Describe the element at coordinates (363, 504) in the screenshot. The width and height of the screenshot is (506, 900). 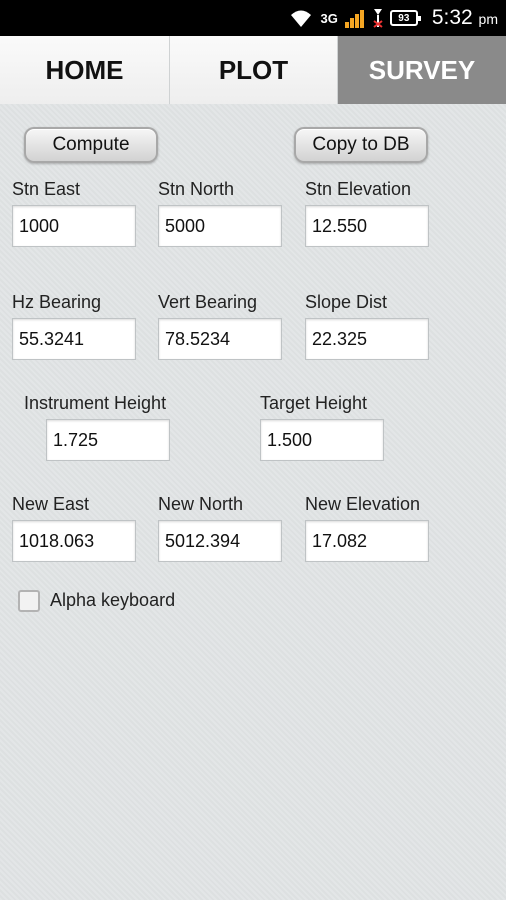
I see `new-elevation-label: New Elevation` at that location.